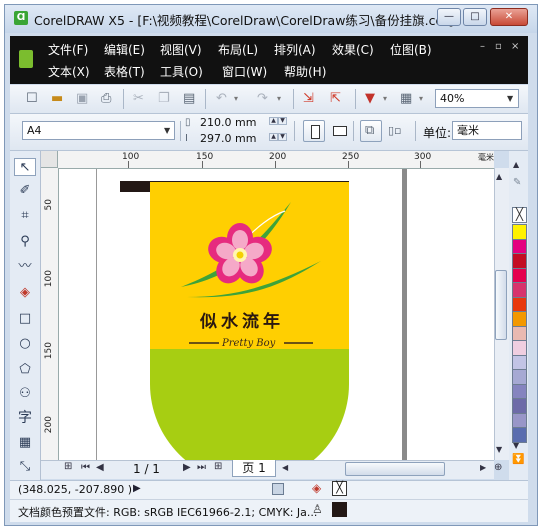 This screenshot has width=544, height=530. Describe the element at coordinates (98, 130) in the screenshot. I see `paper-size-select: A4` at that location.